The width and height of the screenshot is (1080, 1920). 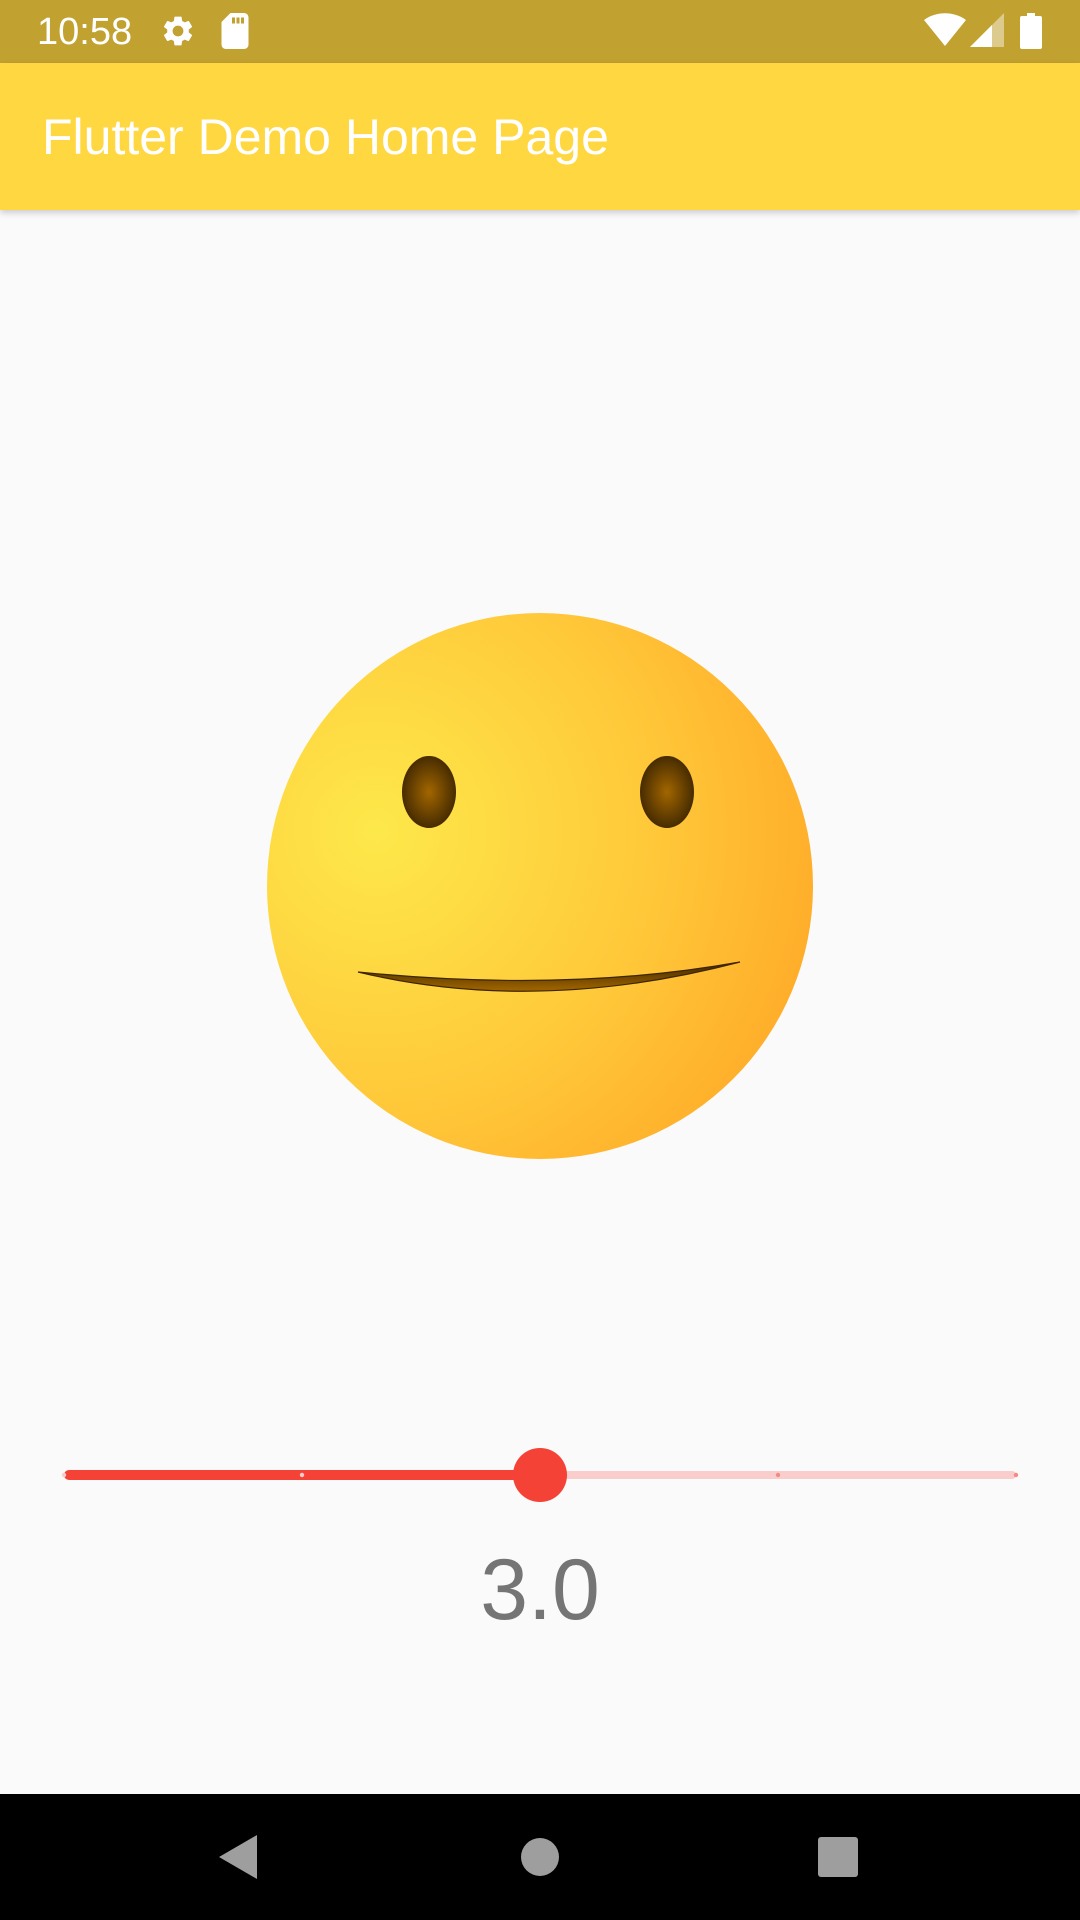 I want to click on recents-icon, so click(x=838, y=1857).